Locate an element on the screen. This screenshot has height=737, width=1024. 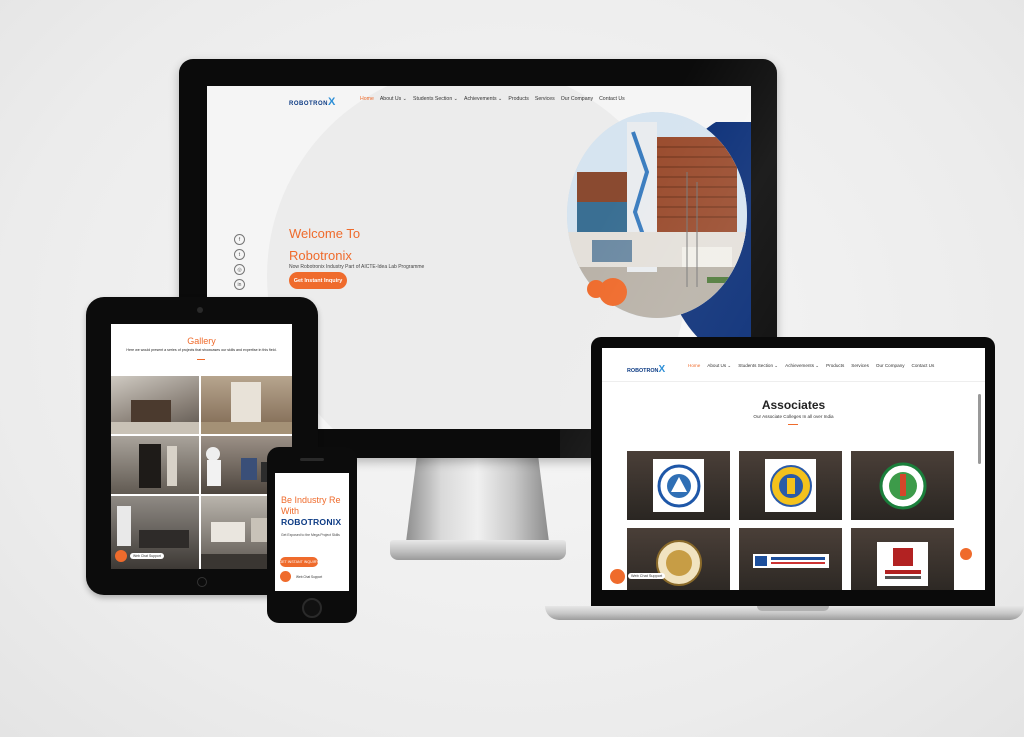
logo-x: X is located at coordinates (332, 102).